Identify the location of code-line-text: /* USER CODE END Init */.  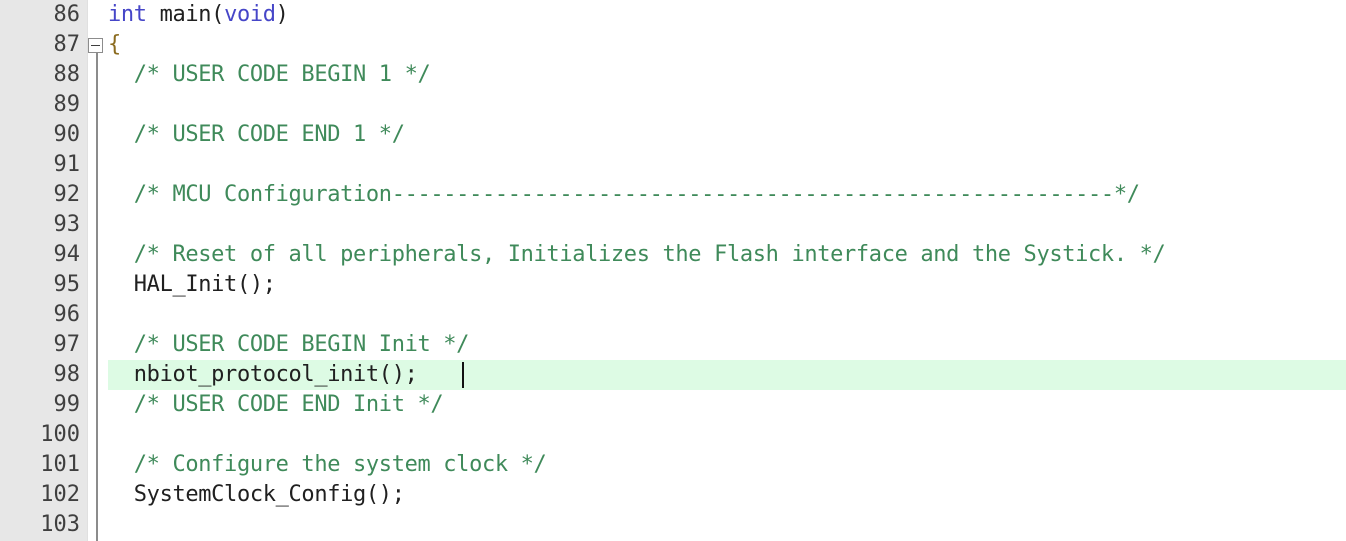
(276, 405).